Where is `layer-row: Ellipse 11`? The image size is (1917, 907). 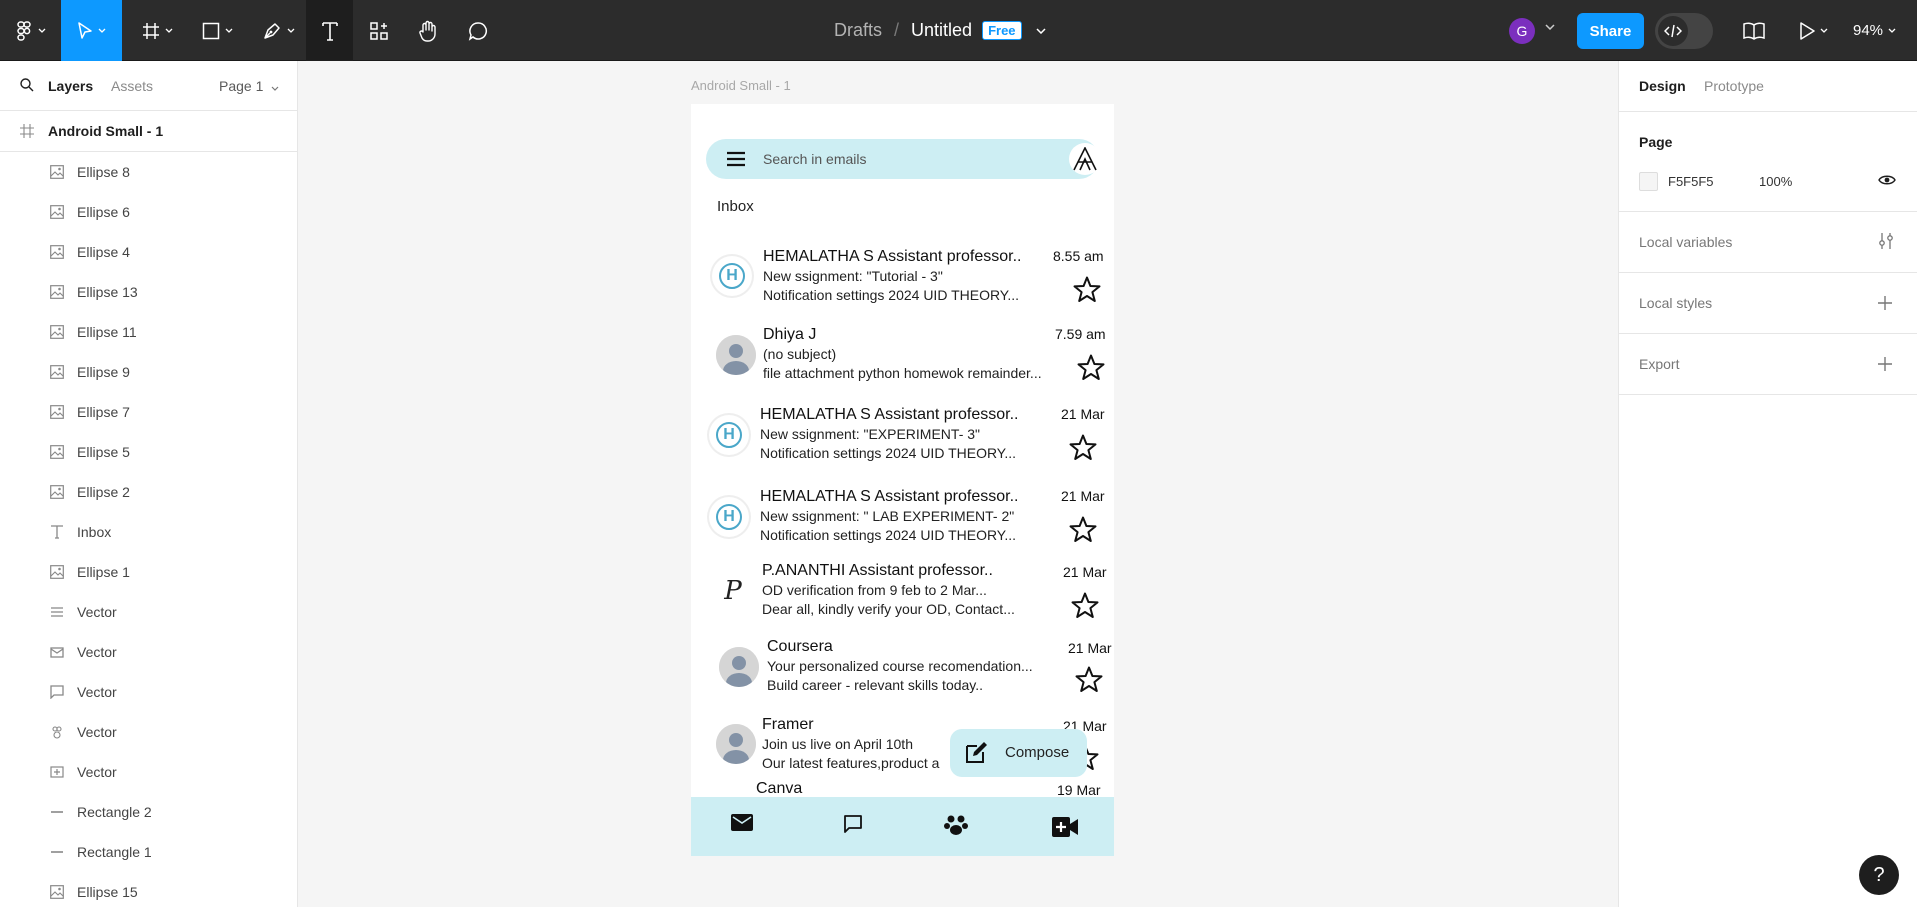
layer-row: Ellipse 11 is located at coordinates (148, 332).